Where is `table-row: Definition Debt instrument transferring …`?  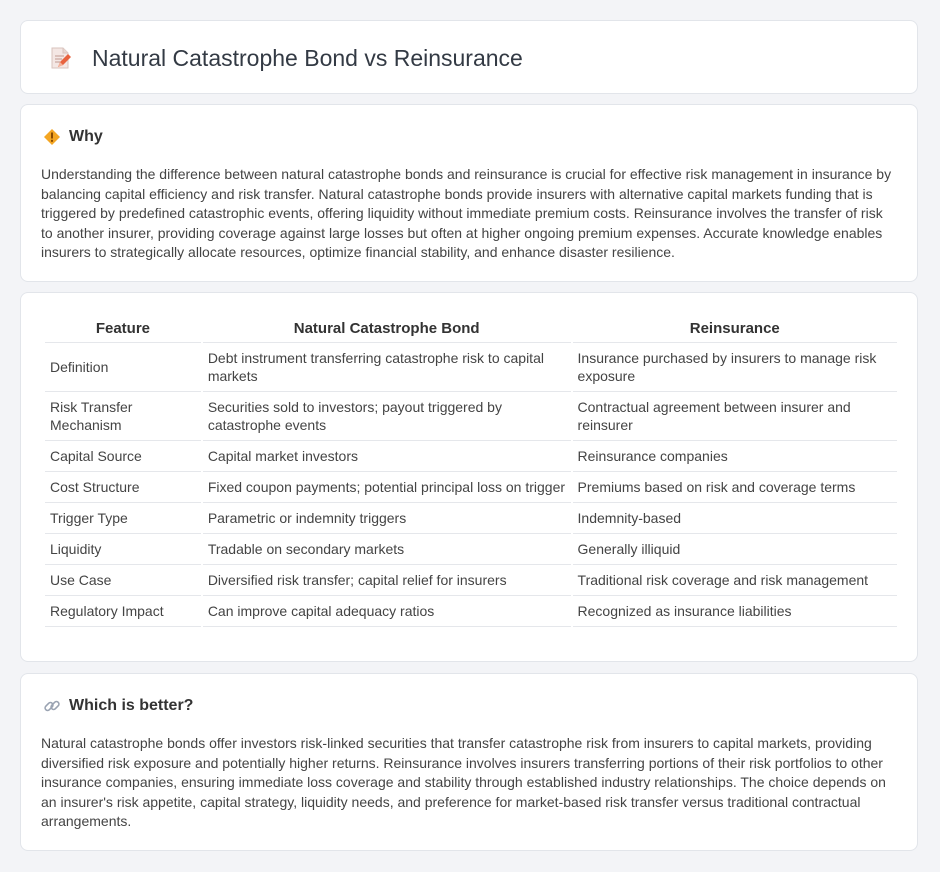 table-row: Definition Debt instrument transferring … is located at coordinates (471, 367).